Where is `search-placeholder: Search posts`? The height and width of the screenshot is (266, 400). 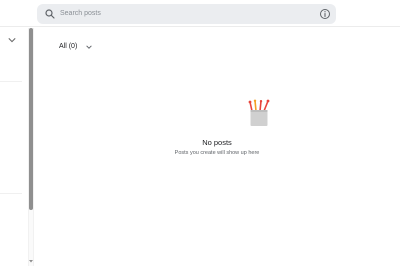
search-placeholder: Search posts is located at coordinates (80, 14).